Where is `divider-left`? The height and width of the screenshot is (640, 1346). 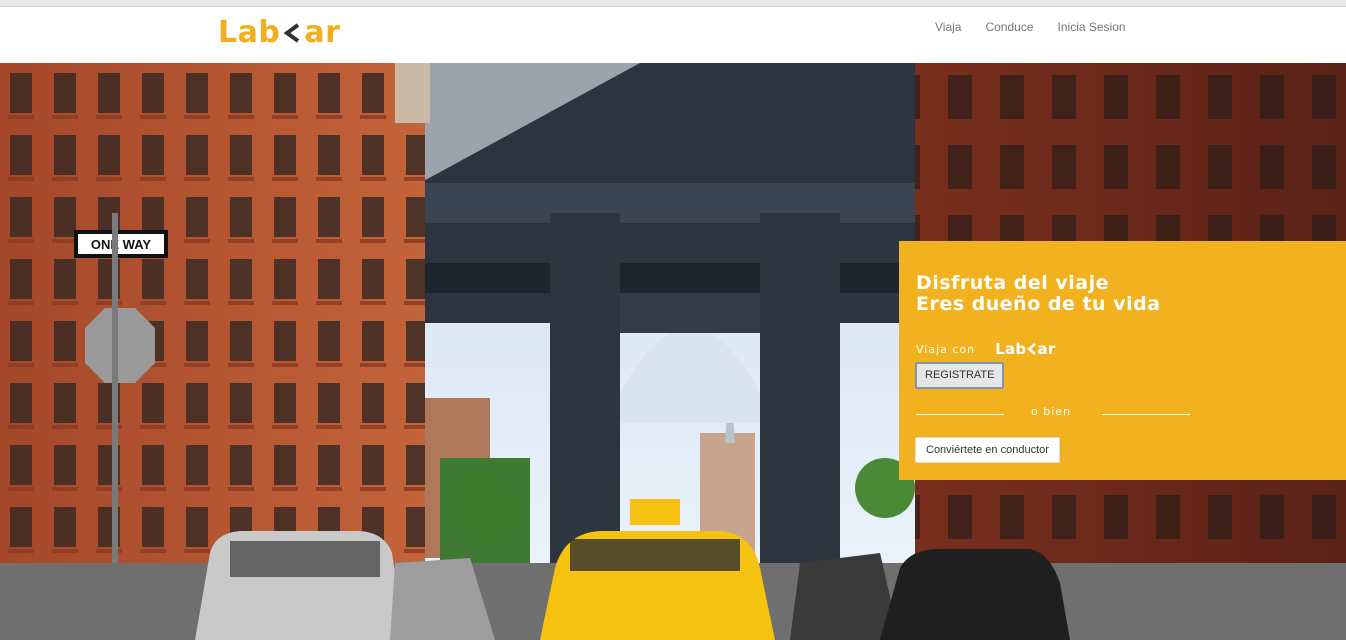 divider-left is located at coordinates (960, 414).